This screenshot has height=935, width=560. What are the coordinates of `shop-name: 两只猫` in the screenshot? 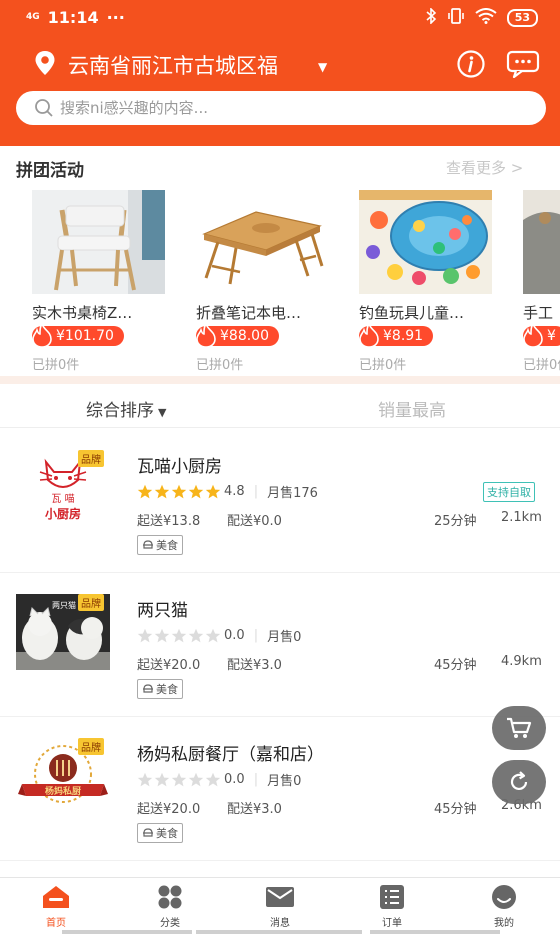 It's located at (162, 611).